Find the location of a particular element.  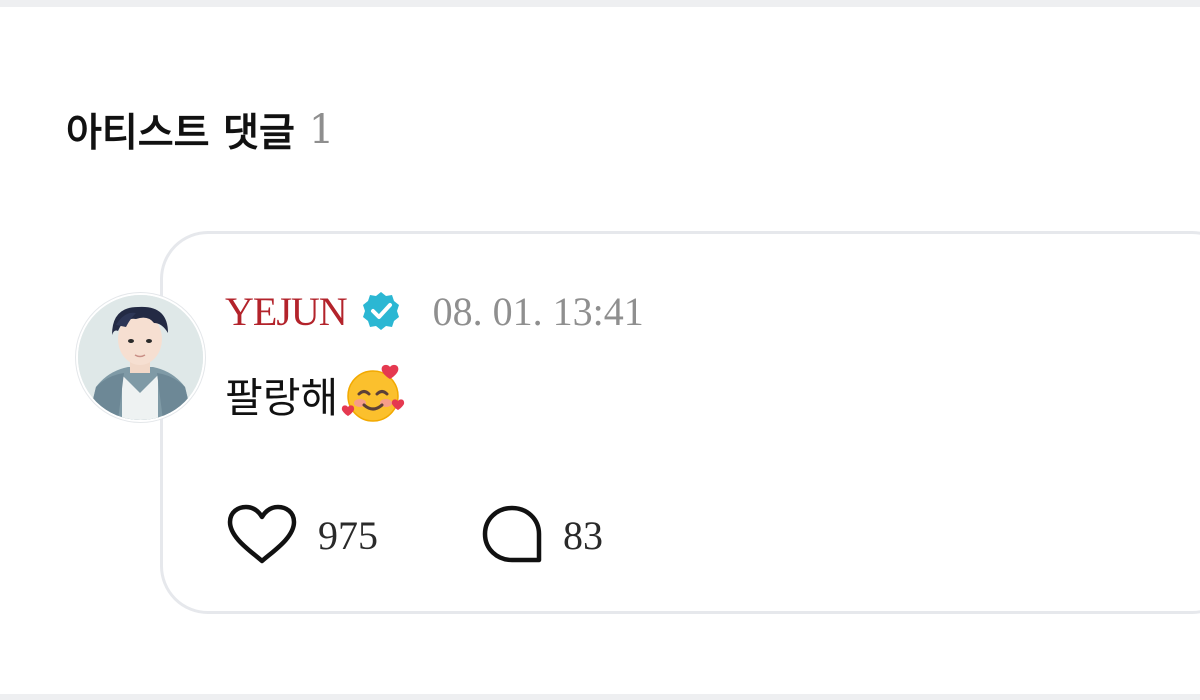

top-divider is located at coordinates (600, 3).